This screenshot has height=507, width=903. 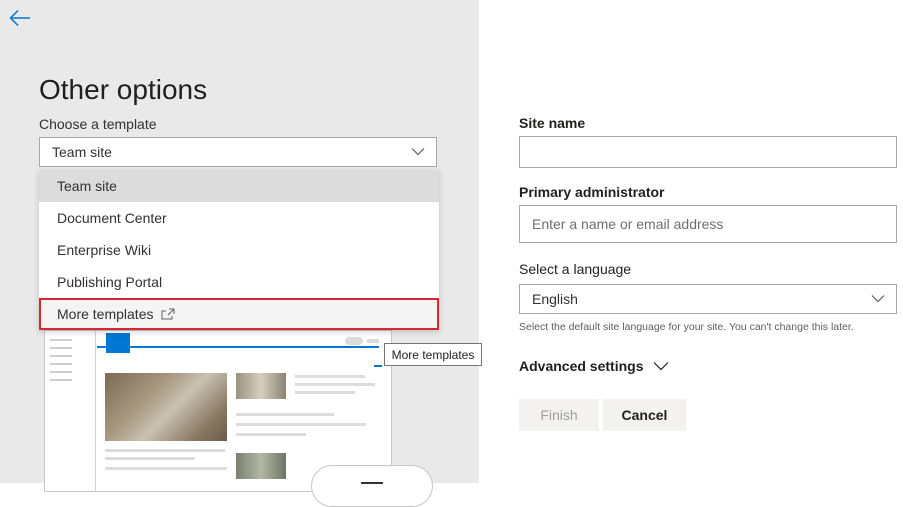 What do you see at coordinates (581, 366) in the screenshot?
I see `advanced-settings-label: Advanced settings` at bounding box center [581, 366].